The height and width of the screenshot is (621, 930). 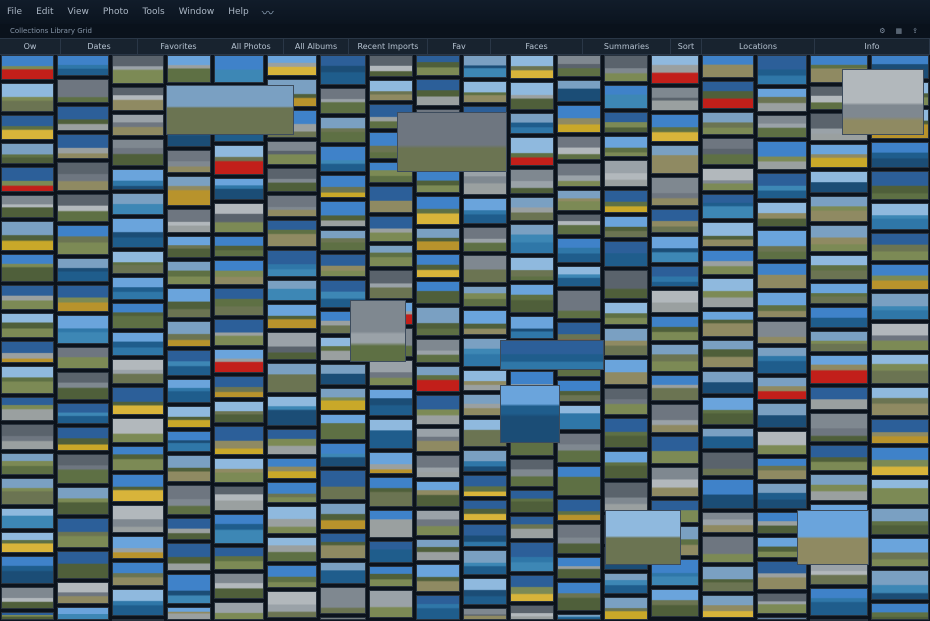 I want to click on column-header-dates: Dates, so click(x=99, y=46).